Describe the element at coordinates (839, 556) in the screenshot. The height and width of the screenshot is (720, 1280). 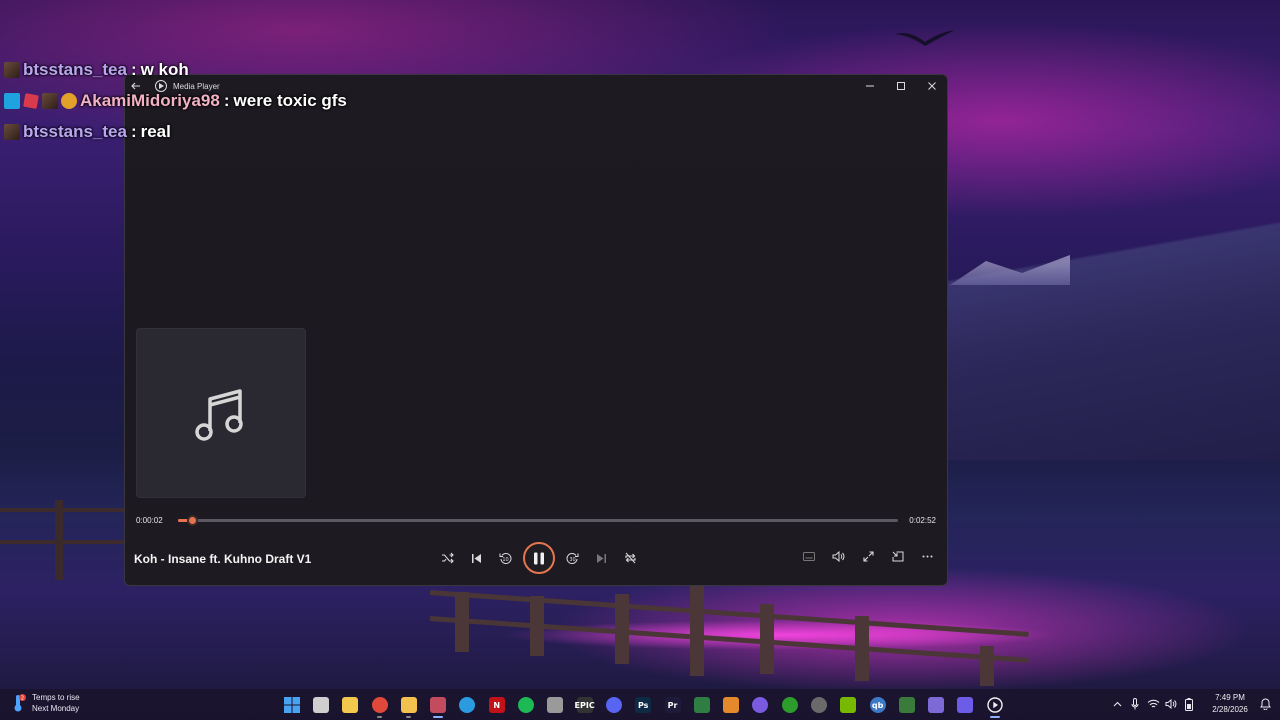
I see `volume-button` at that location.